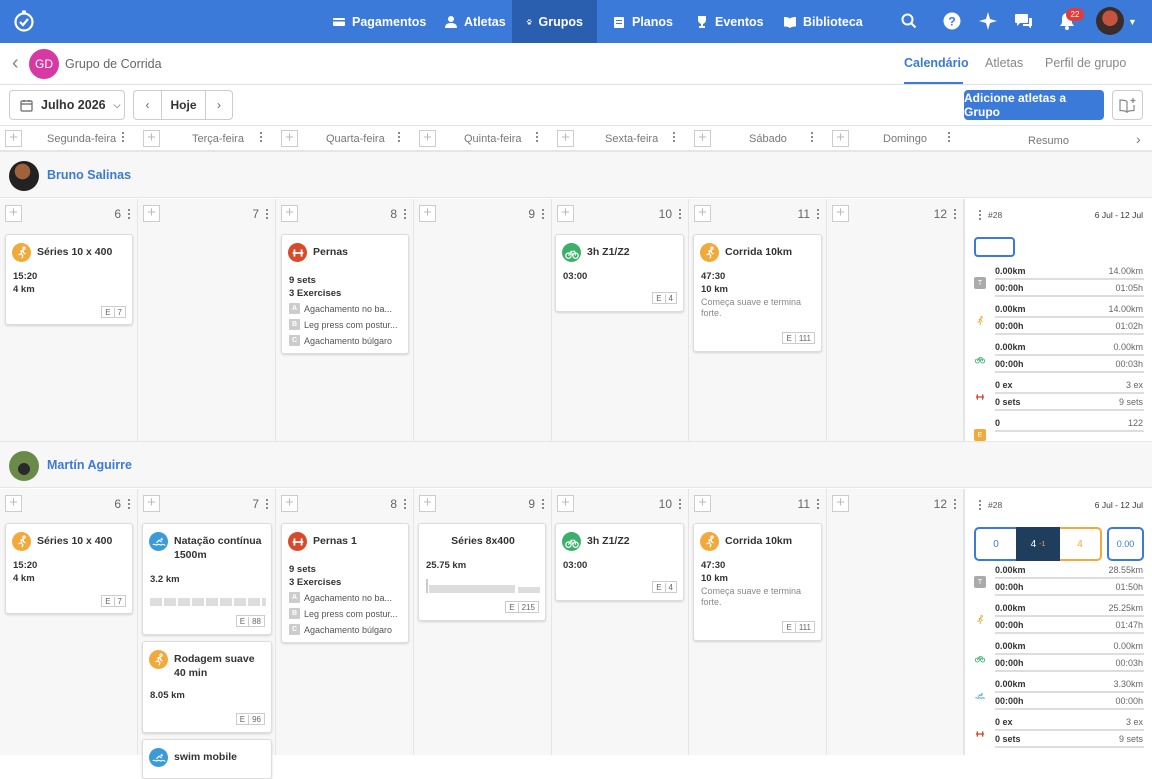  What do you see at coordinates (113, 601) in the screenshot?
I see `effort-tag: E7` at bounding box center [113, 601].